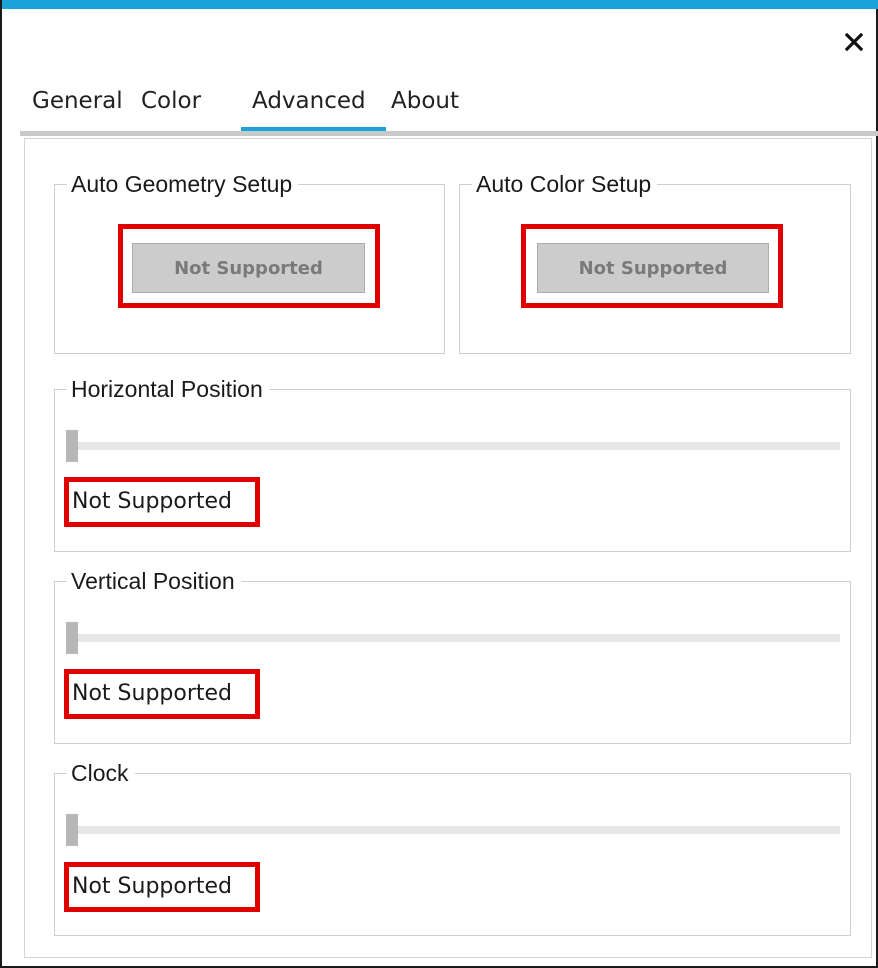 The width and height of the screenshot is (878, 968). I want to click on horizontal-position-slider-thumb, so click(72, 446).